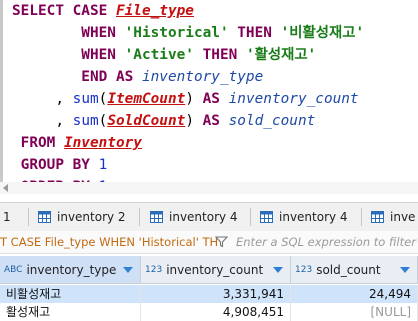  Describe the element at coordinates (354, 312) in the screenshot. I see `cell-sold-count-null: [NULL]` at that location.